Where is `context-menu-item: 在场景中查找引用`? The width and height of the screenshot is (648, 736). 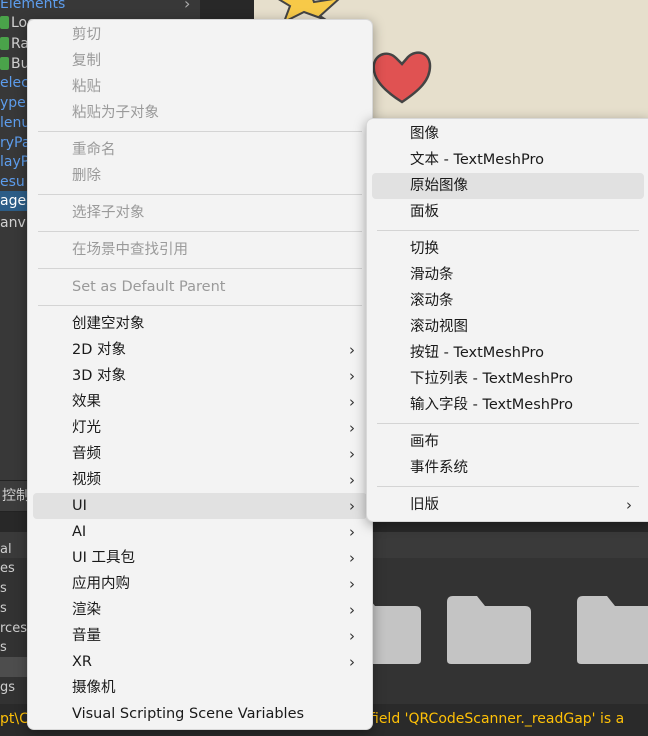
context-menu-item: 在场景中查找引用 is located at coordinates (200, 250).